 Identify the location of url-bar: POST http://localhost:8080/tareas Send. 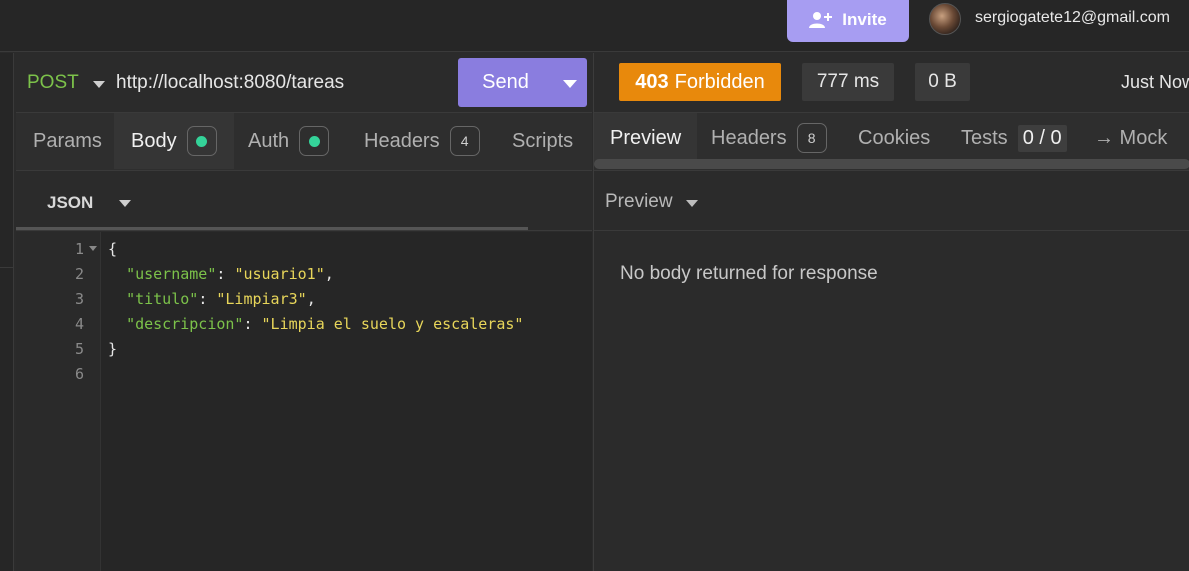
(304, 83).